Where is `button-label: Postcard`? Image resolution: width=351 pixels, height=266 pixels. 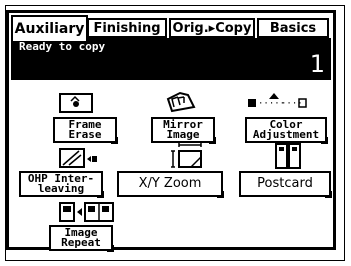 button-label: Postcard is located at coordinates (285, 183).